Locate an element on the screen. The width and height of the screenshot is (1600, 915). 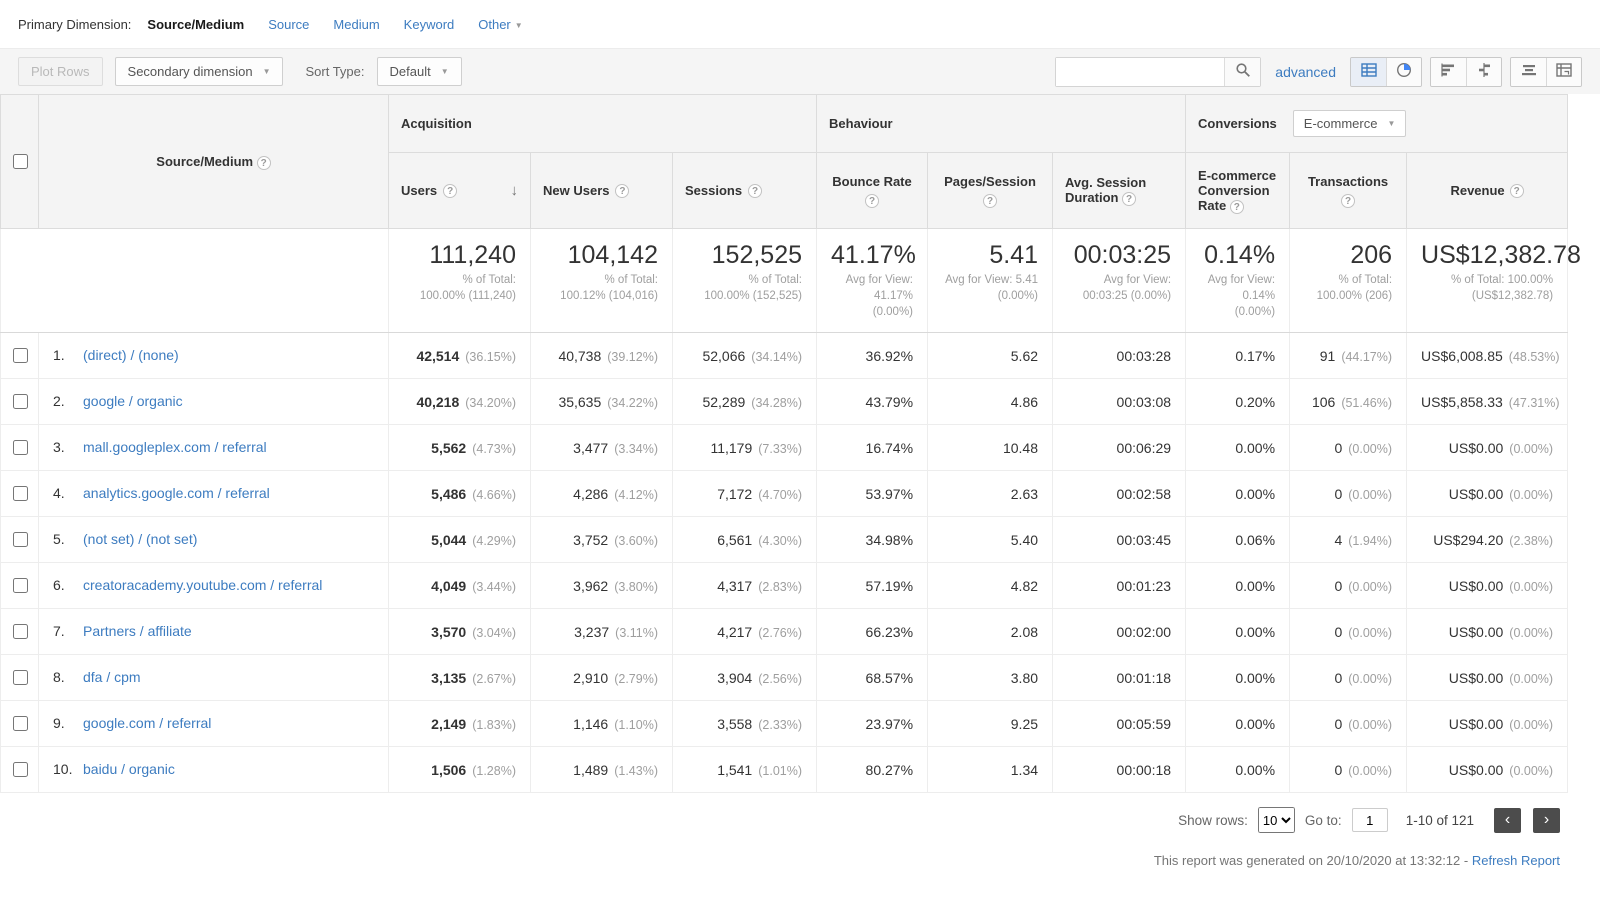
source-medium-link: (not set) / (not set) is located at coordinates (140, 539).